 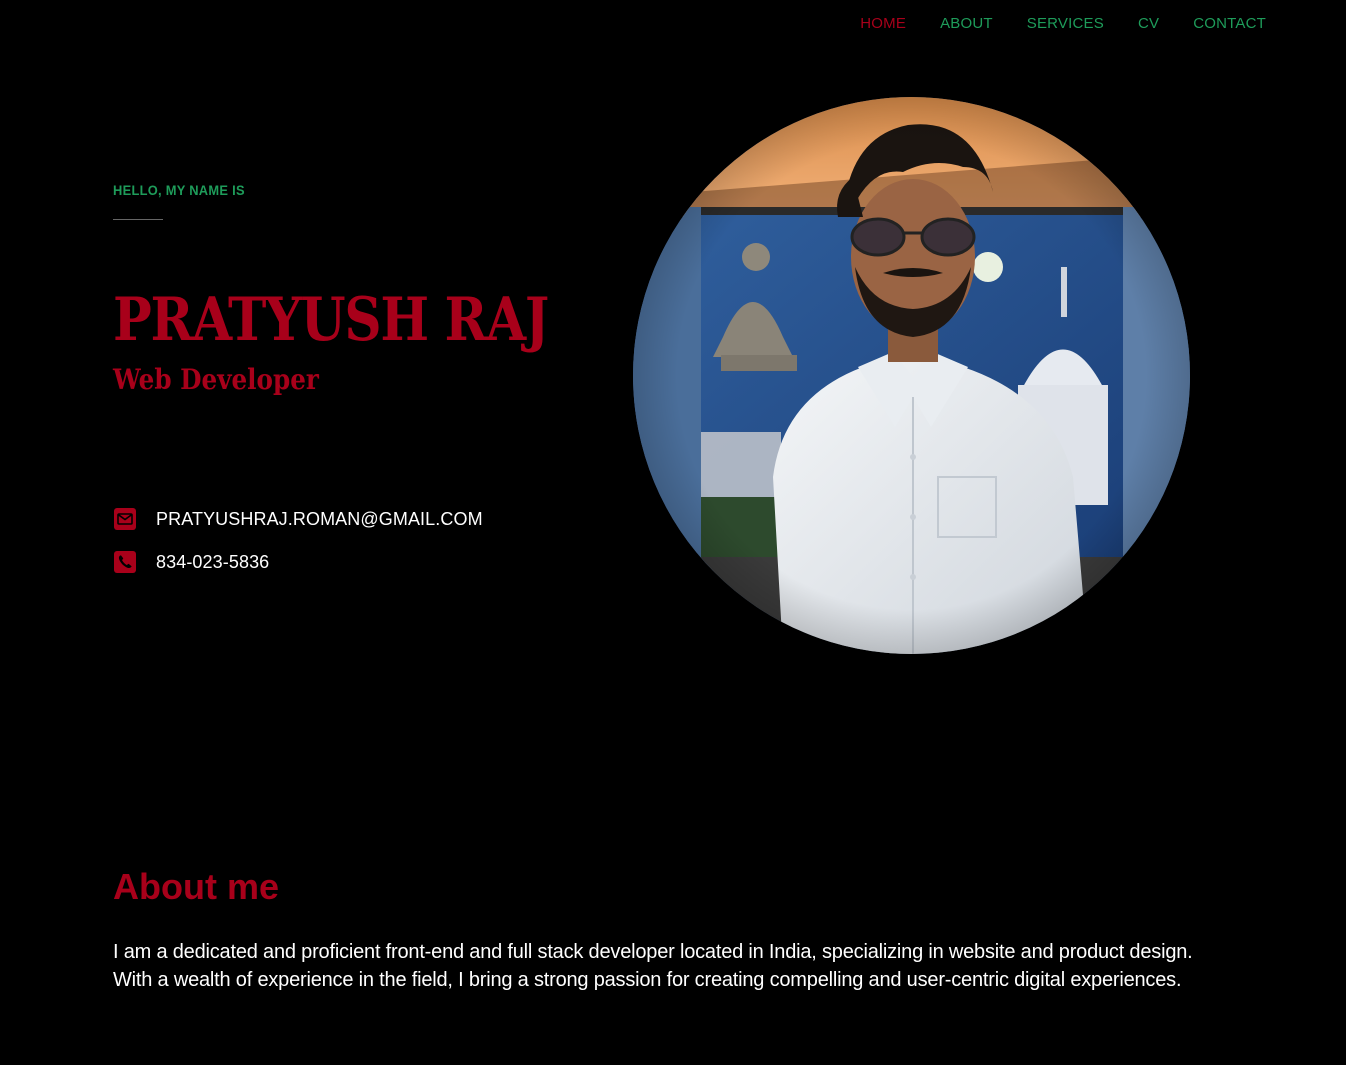 What do you see at coordinates (179, 190) in the screenshot?
I see `hero-greeting: HELLO, MY NAME IS` at bounding box center [179, 190].